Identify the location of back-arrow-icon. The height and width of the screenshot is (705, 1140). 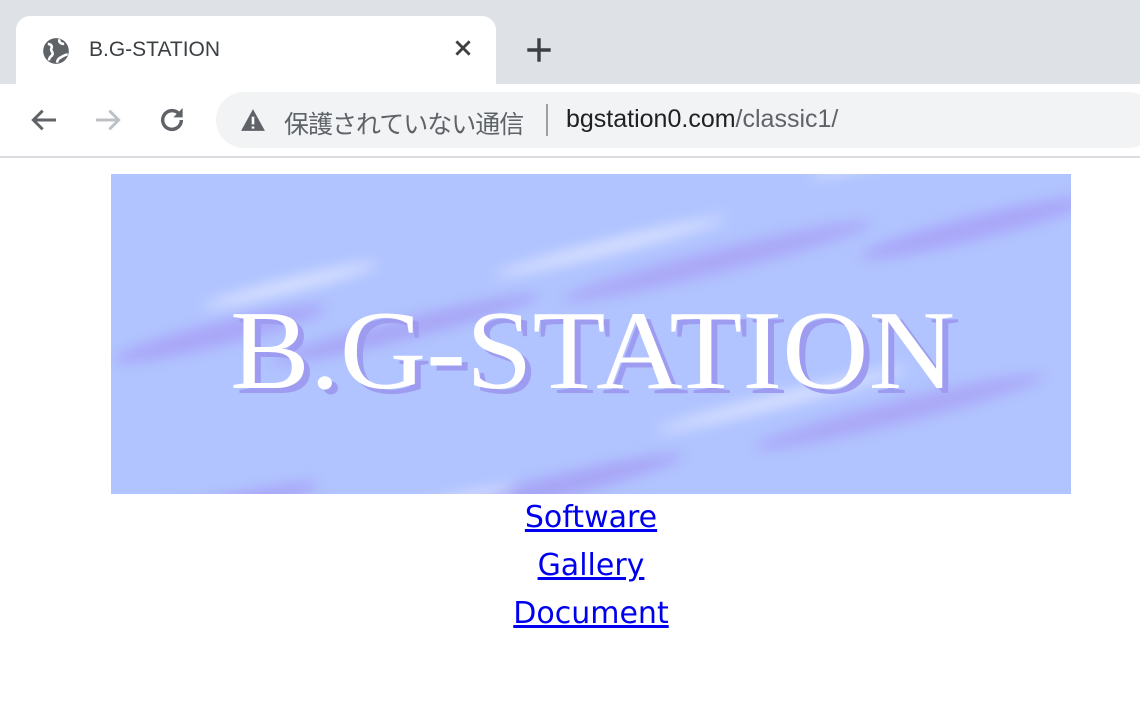
(44, 120).